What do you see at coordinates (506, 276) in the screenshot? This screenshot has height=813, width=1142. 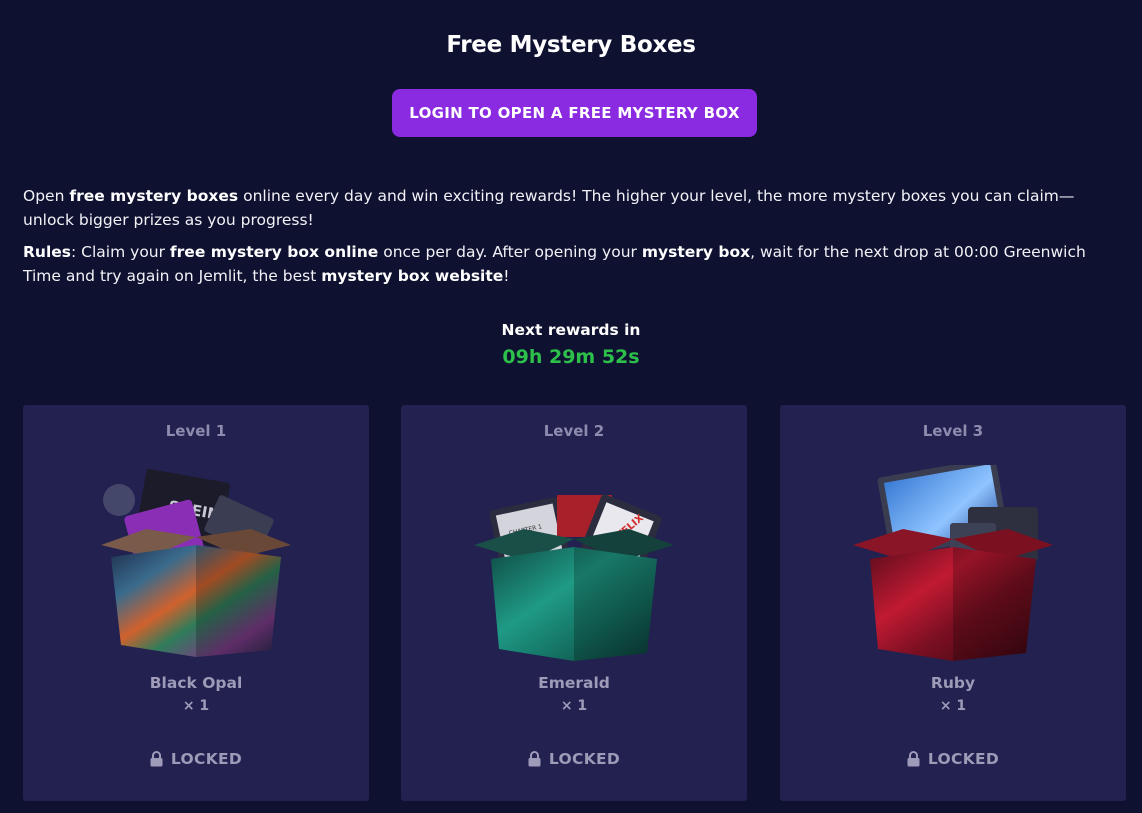 I see `text-run: !` at bounding box center [506, 276].